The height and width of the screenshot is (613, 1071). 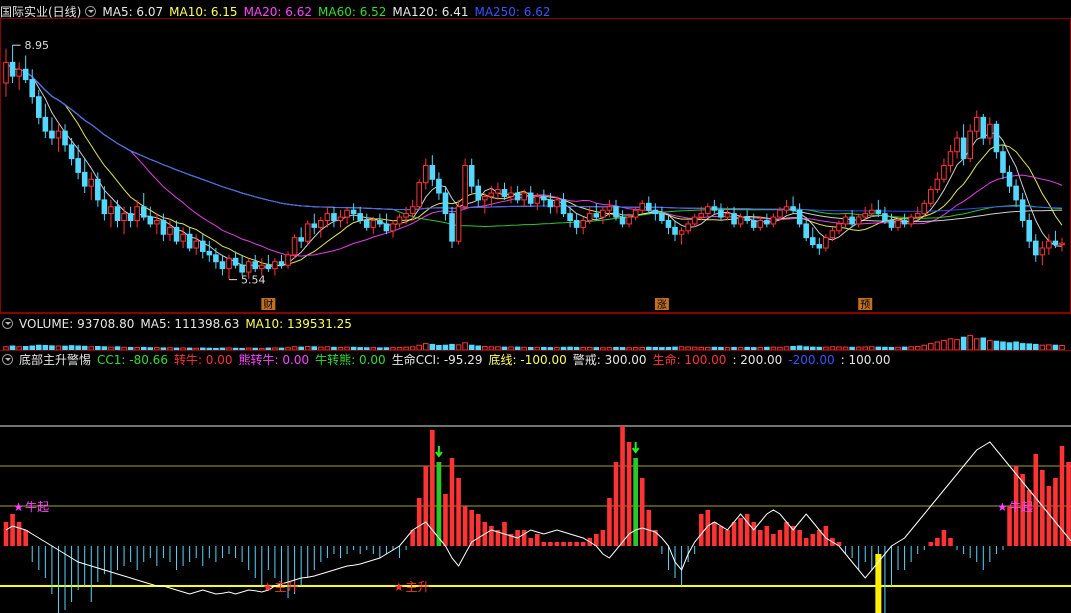 I want to click on volume-chart, so click(x=535, y=341).